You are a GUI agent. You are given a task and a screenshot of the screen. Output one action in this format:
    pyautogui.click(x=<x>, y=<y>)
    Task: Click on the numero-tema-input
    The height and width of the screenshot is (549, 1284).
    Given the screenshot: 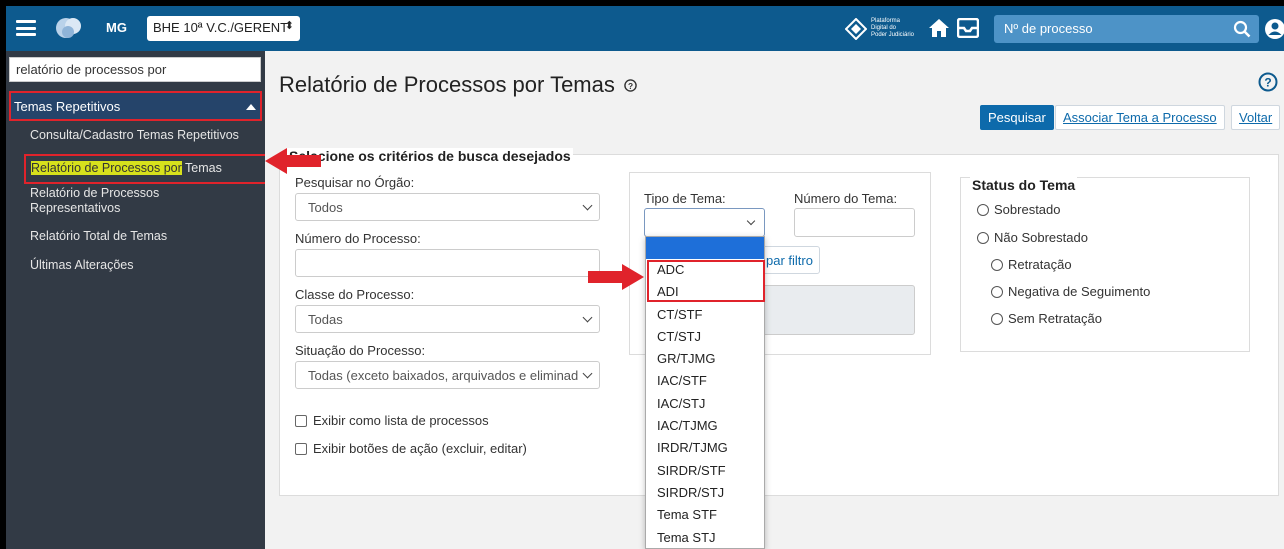 What is the action you would take?
    pyautogui.click(x=854, y=222)
    